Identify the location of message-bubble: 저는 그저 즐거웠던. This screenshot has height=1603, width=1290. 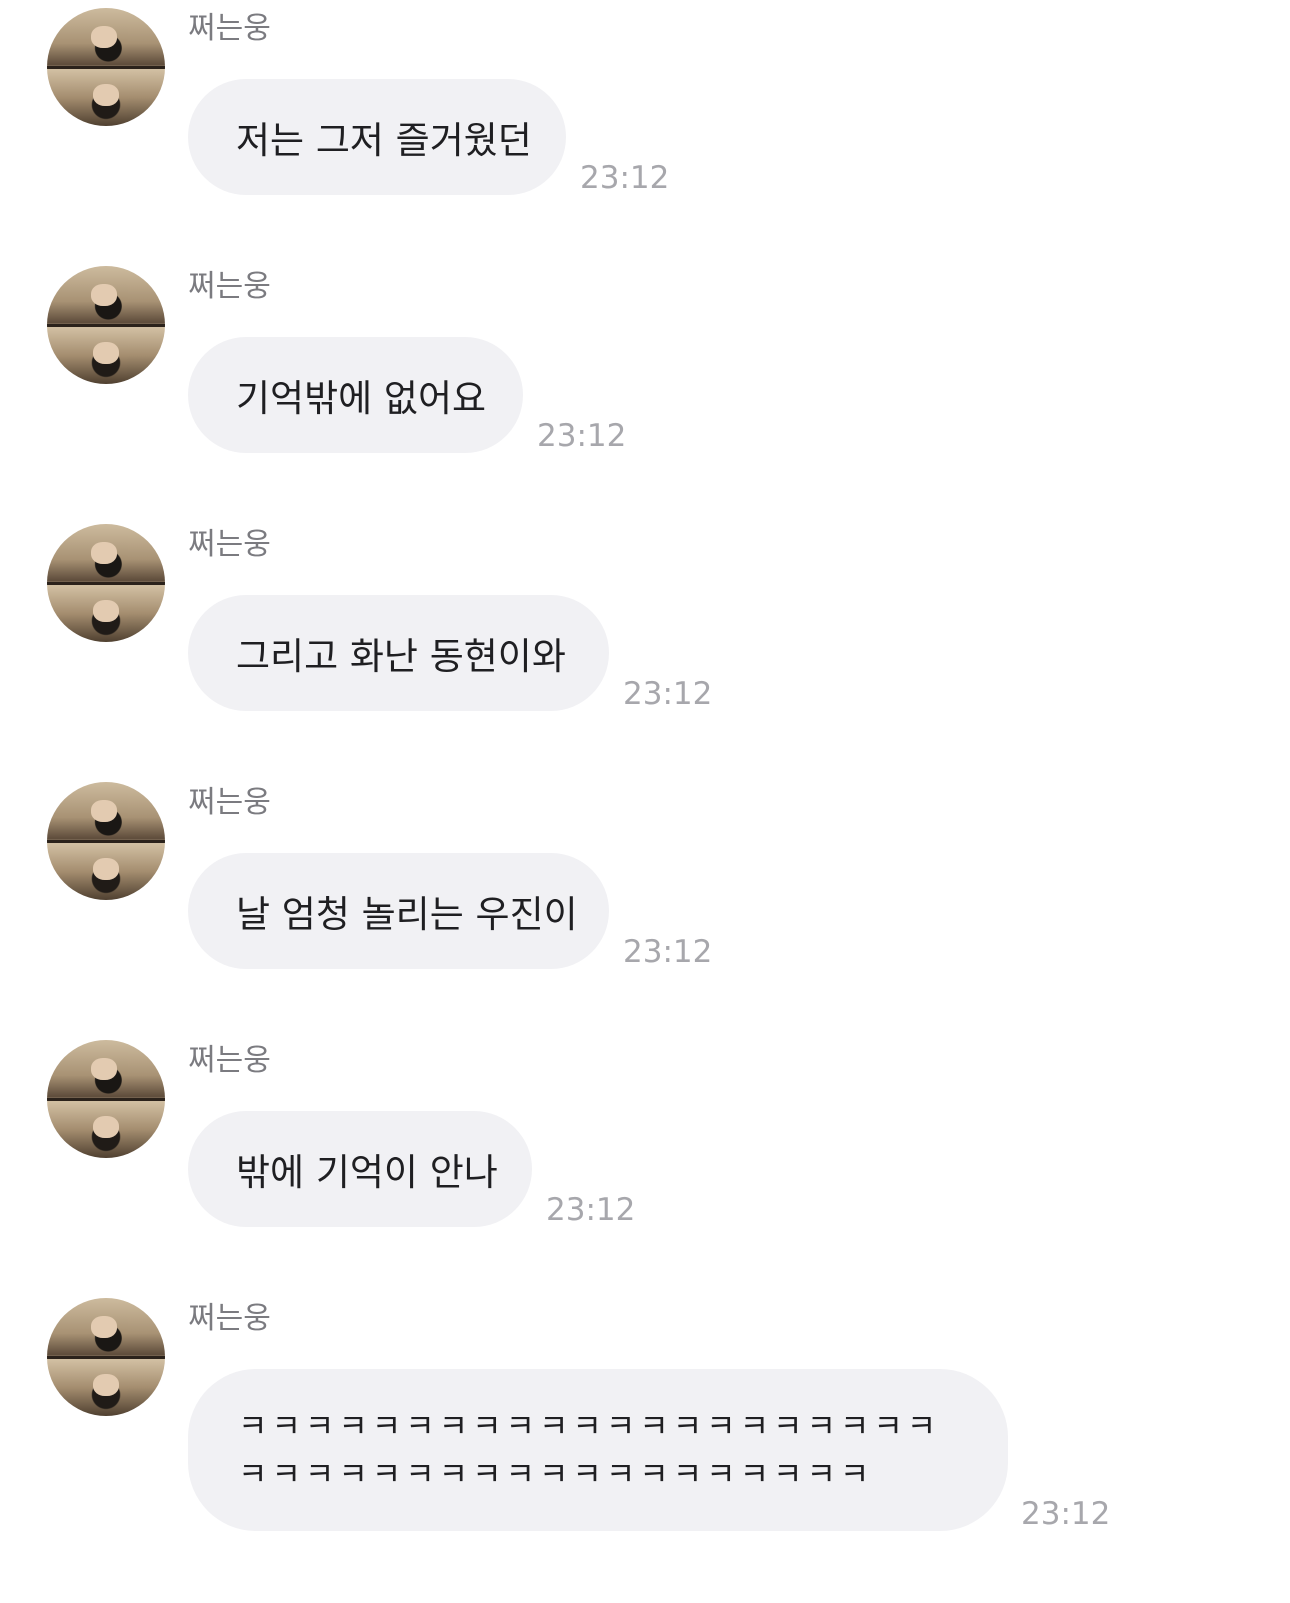
(377, 137).